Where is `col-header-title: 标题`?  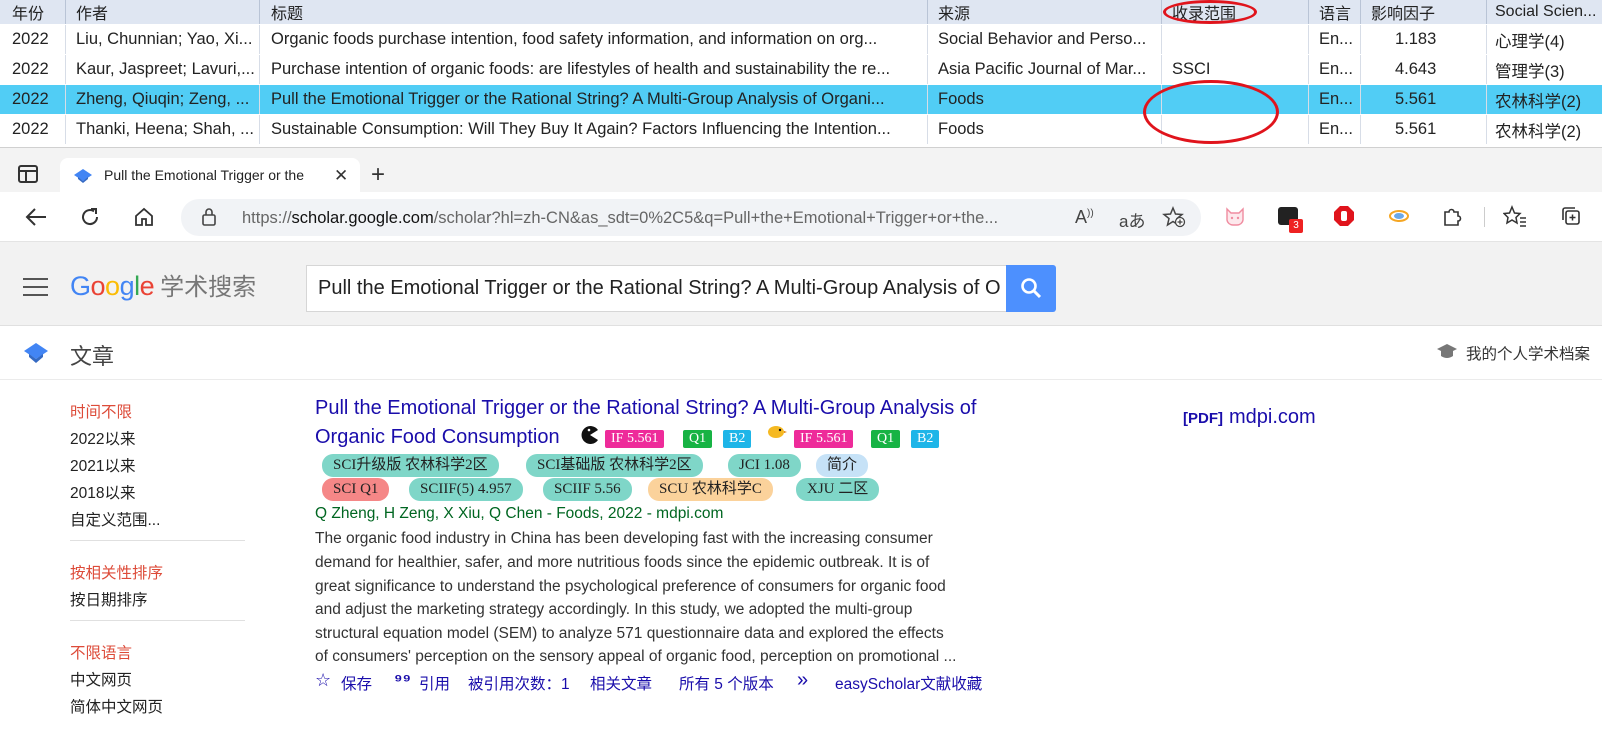
col-header-title: 标题 is located at coordinates (594, 12).